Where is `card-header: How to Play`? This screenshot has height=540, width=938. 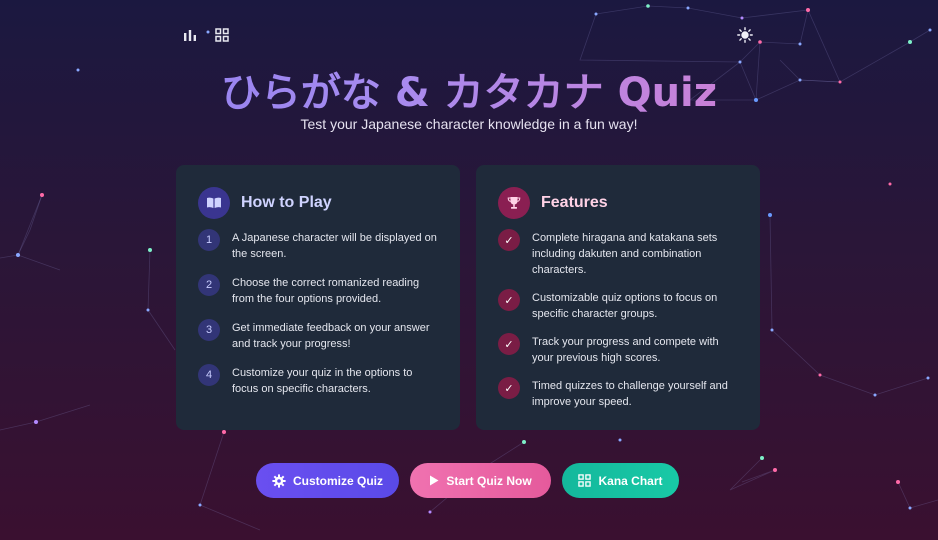 card-header: How to Play is located at coordinates (318, 203).